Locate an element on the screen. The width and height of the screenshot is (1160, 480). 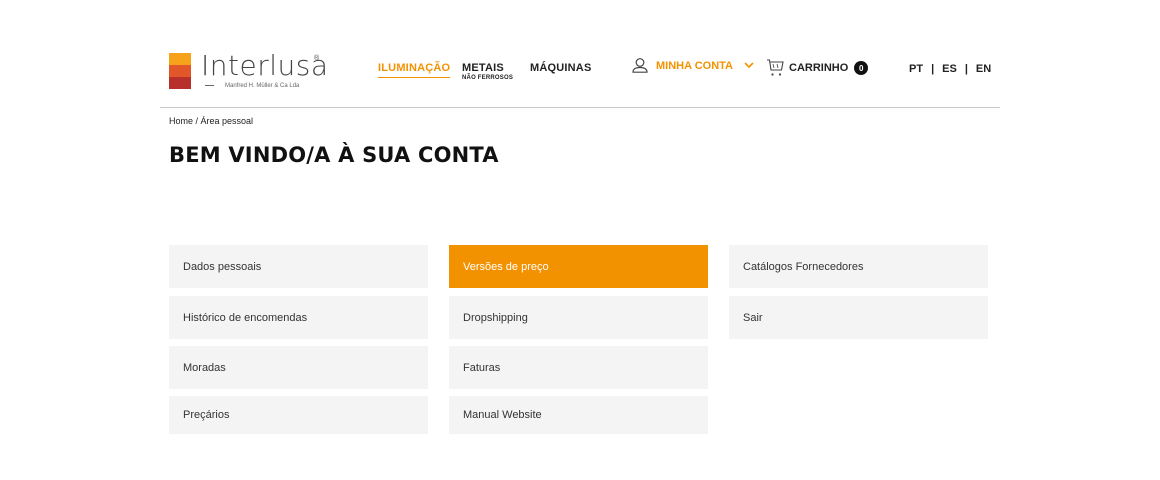
nav-iluminacao: ILUMINAÇÃO is located at coordinates (414, 70).